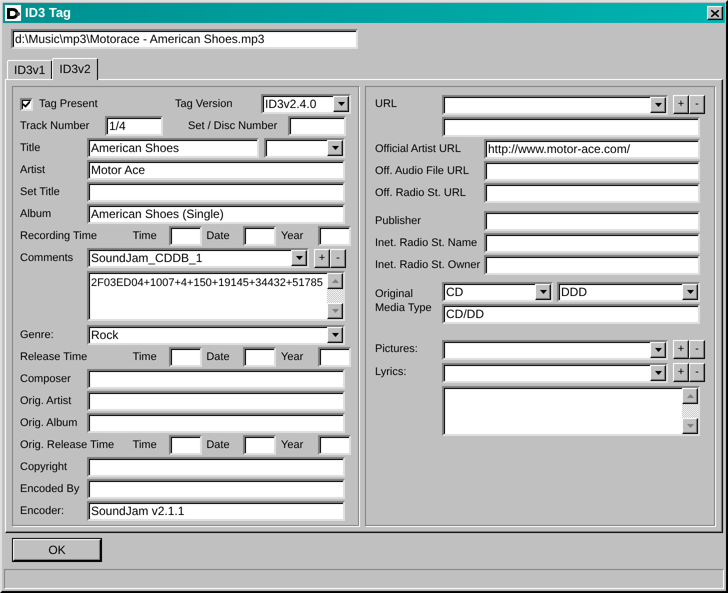  Describe the element at coordinates (36, 214) in the screenshot. I see `field-label: Album` at that location.